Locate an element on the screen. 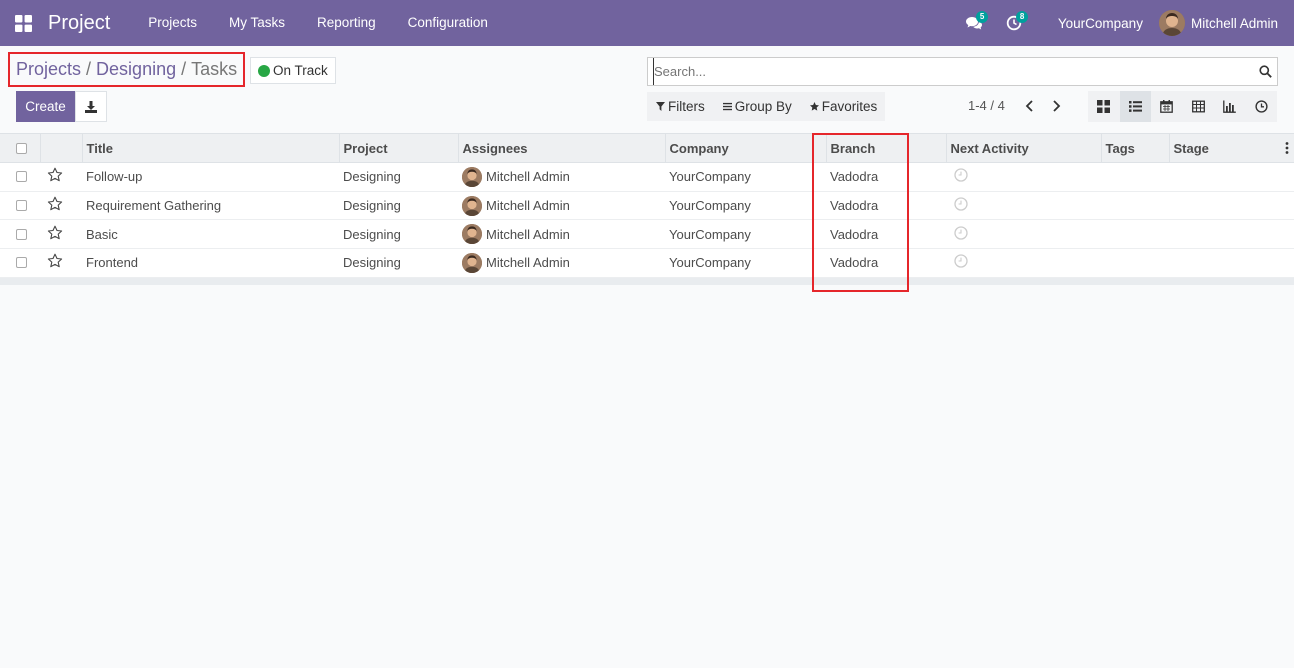  messages-button: 5 is located at coordinates (974, 23).